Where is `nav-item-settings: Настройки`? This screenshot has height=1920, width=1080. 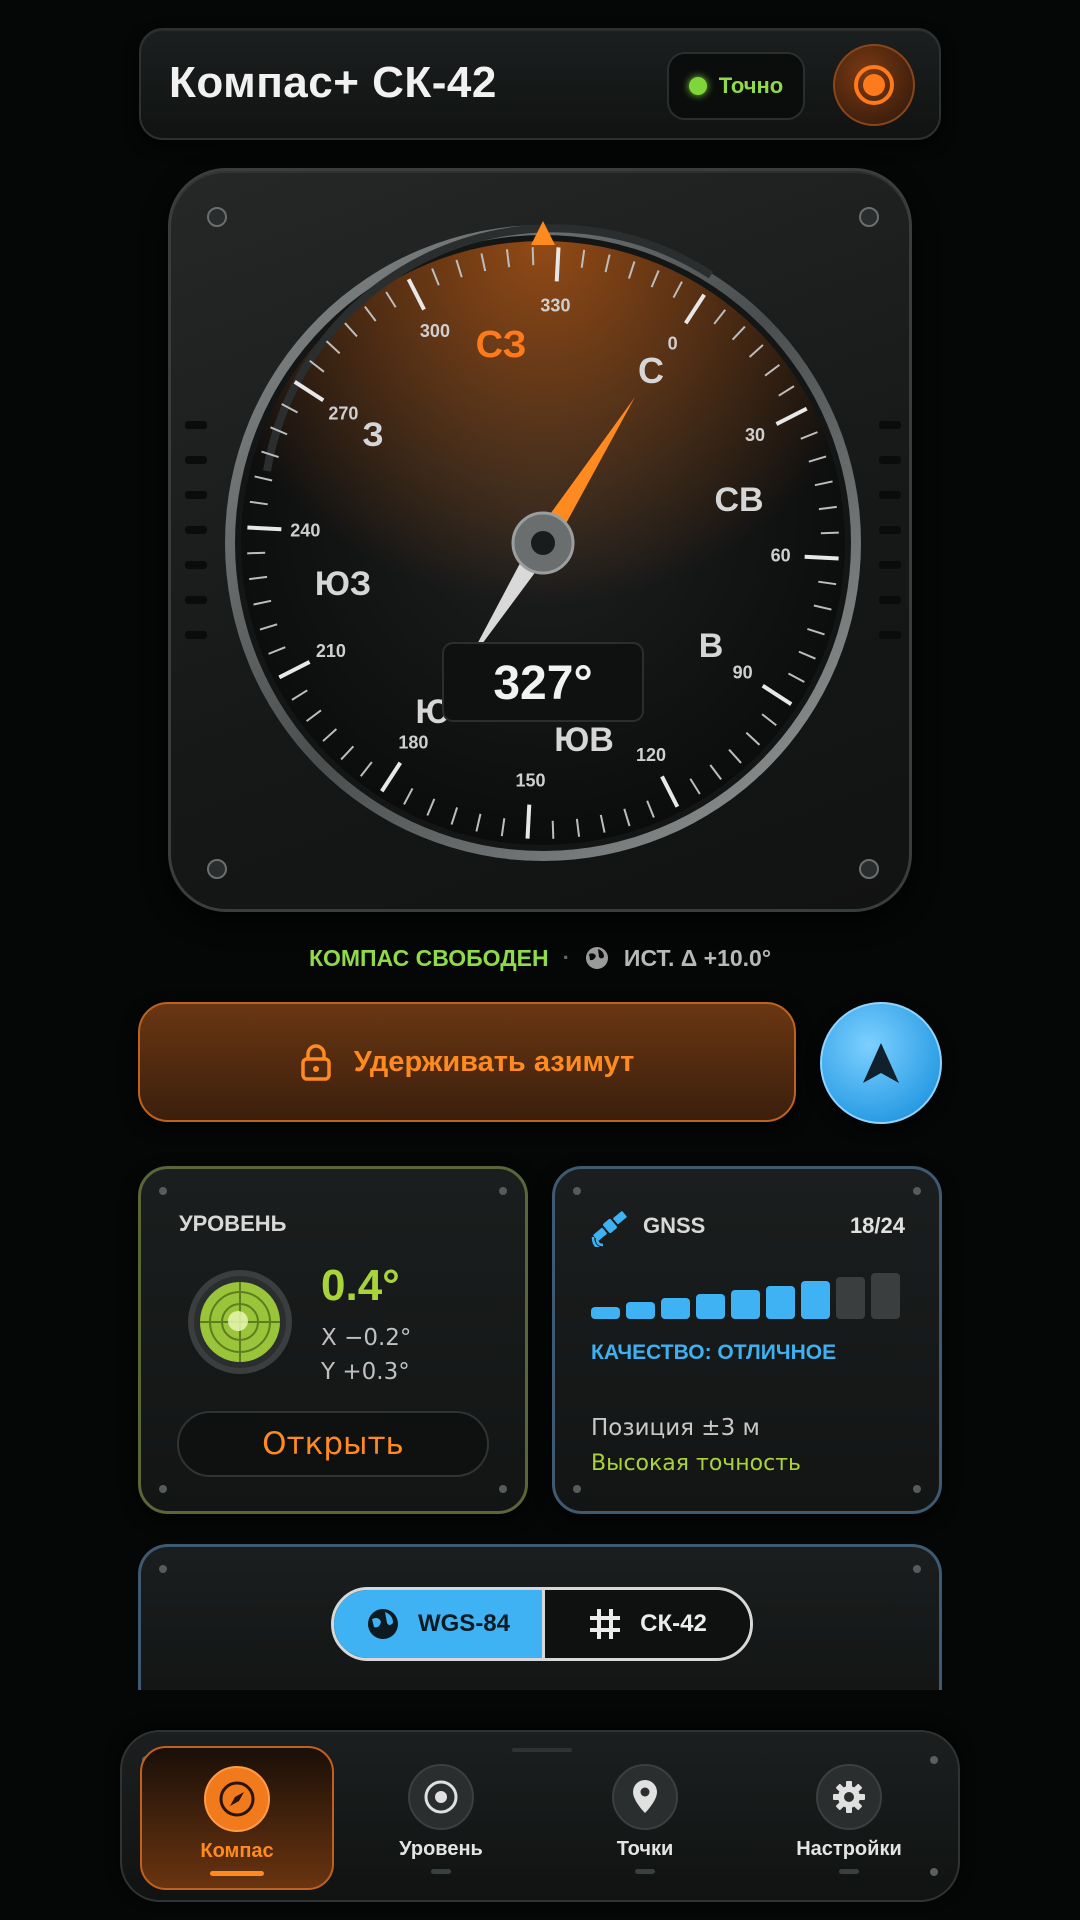 nav-item-settings: Настройки is located at coordinates (849, 1818).